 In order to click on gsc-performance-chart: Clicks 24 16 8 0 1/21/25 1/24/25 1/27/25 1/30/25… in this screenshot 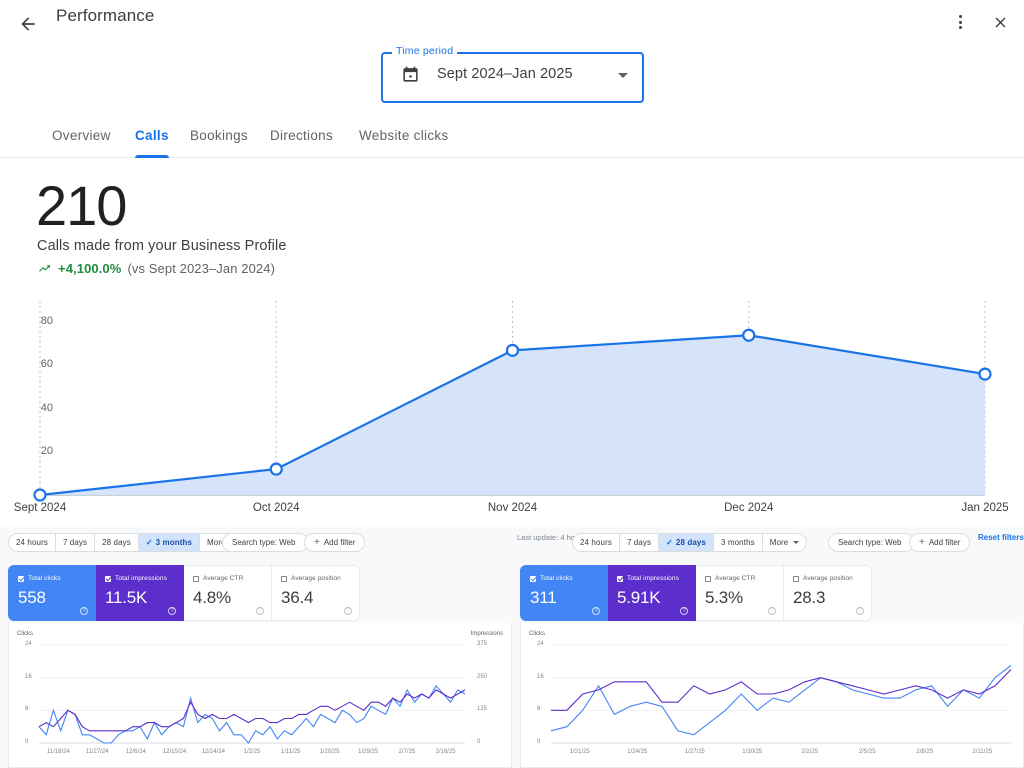, I will do `click(772, 695)`.